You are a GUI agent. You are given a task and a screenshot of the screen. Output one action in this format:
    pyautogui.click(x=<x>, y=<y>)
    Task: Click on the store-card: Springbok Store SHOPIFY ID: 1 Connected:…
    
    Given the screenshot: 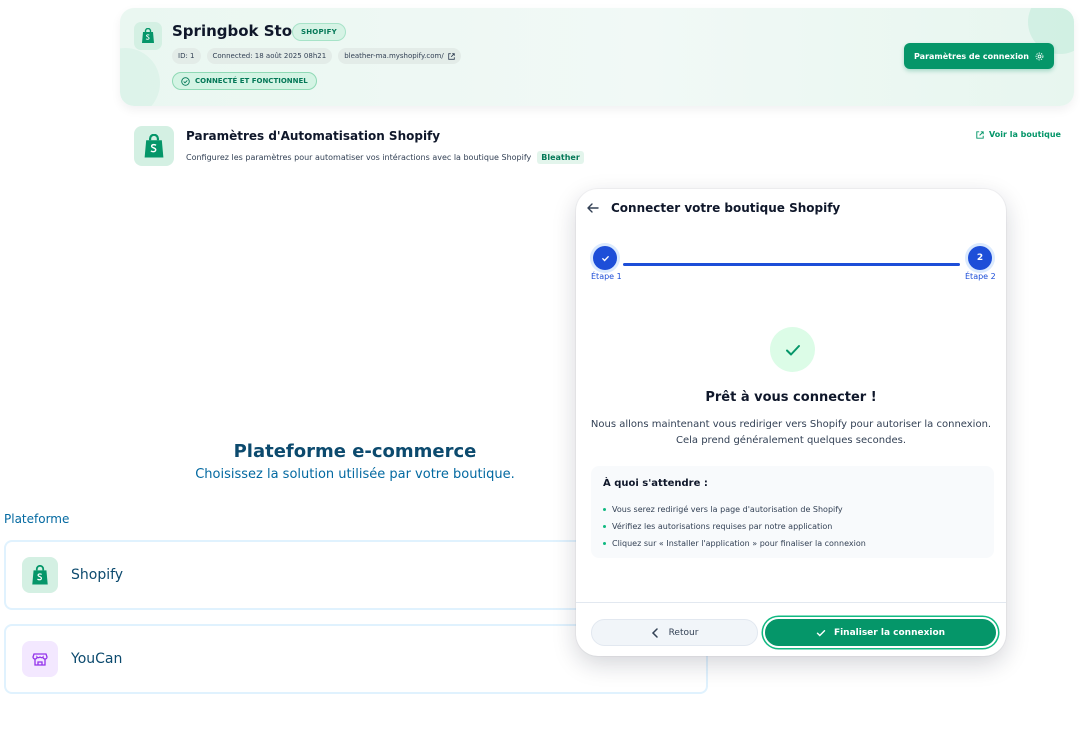 What is the action you would take?
    pyautogui.click(x=597, y=57)
    